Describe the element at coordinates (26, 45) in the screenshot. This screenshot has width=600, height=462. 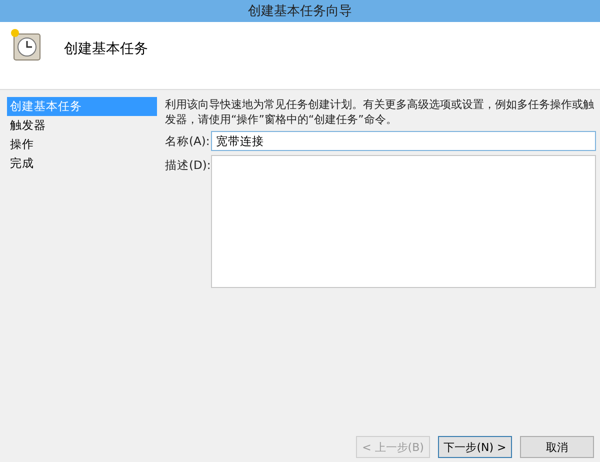
I see `clock-icon` at that location.